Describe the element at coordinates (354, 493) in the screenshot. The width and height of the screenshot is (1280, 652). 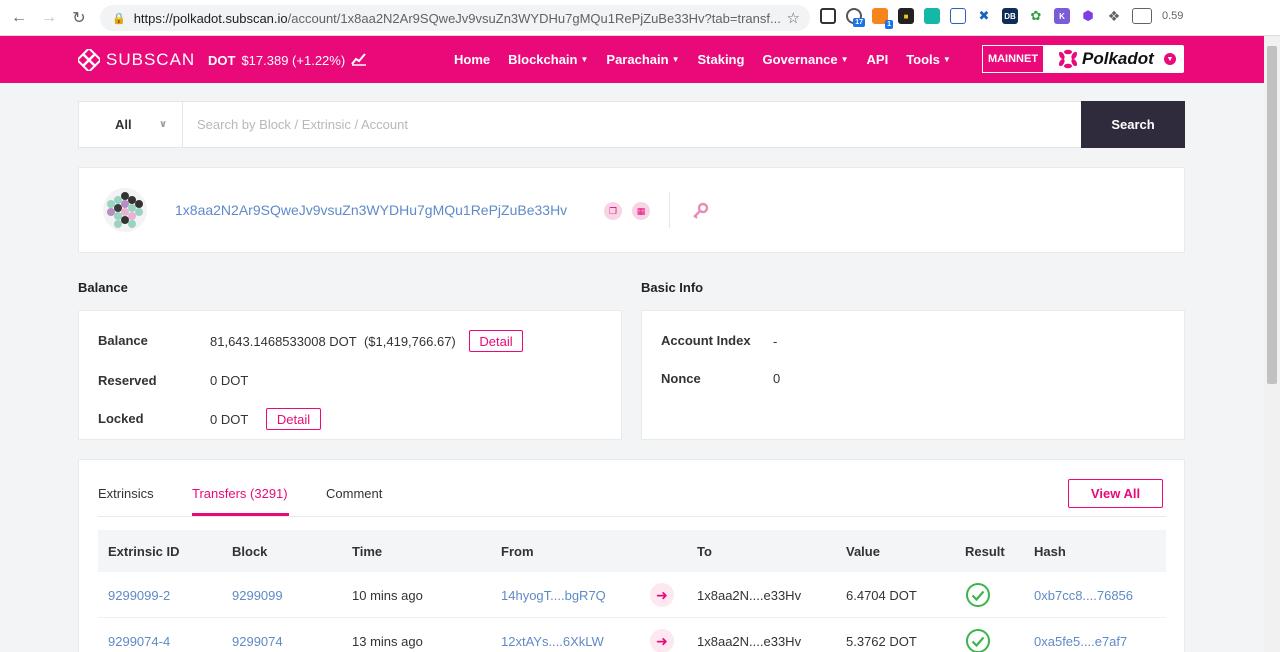
I see `tab-comment: Comment` at that location.